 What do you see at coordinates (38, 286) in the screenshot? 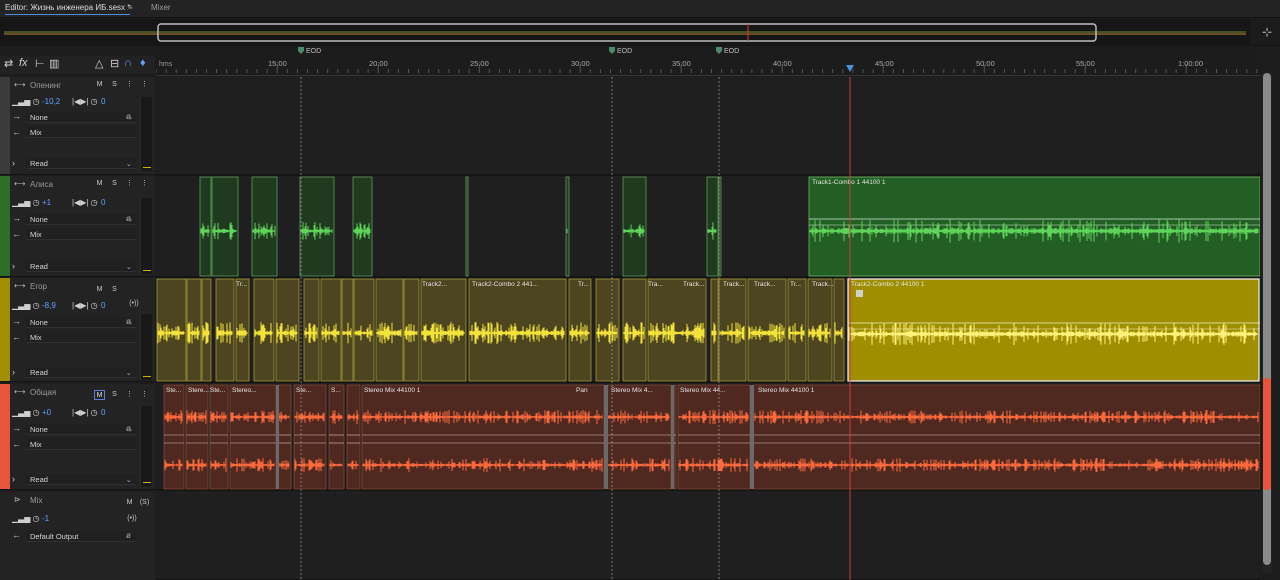
I see `track-name: Егор` at bounding box center [38, 286].